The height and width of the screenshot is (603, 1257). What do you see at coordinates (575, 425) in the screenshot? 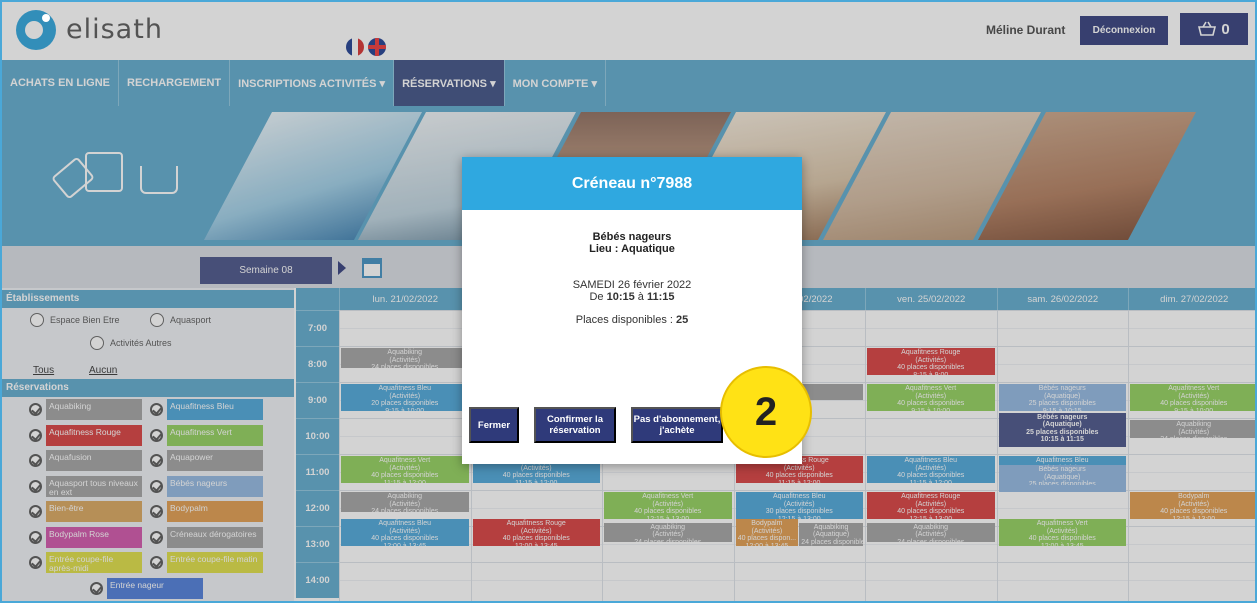
I see `confirm-reservation-button: Confirmer la réservation` at bounding box center [575, 425].